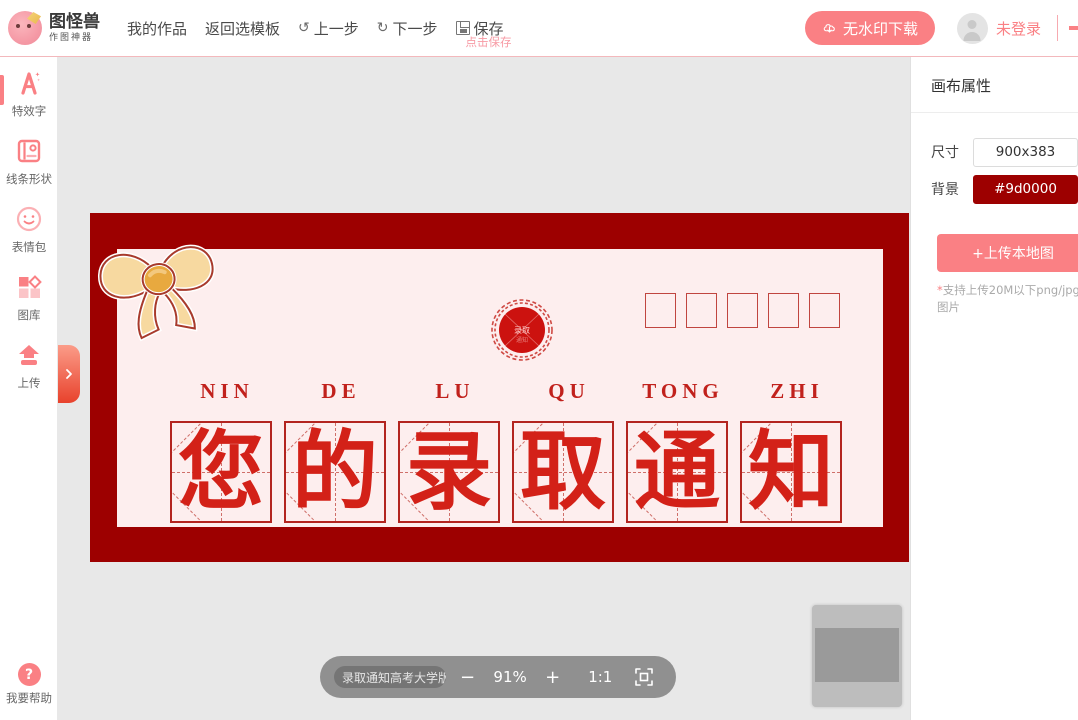 The width and height of the screenshot is (1078, 720). I want to click on empty-box-row, so click(742, 310).